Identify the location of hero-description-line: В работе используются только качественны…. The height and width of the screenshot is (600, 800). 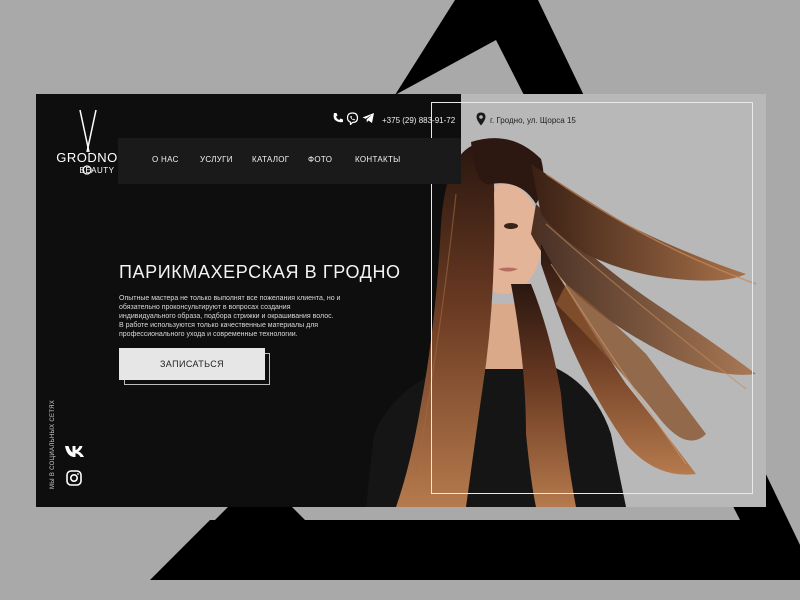
(219, 325).